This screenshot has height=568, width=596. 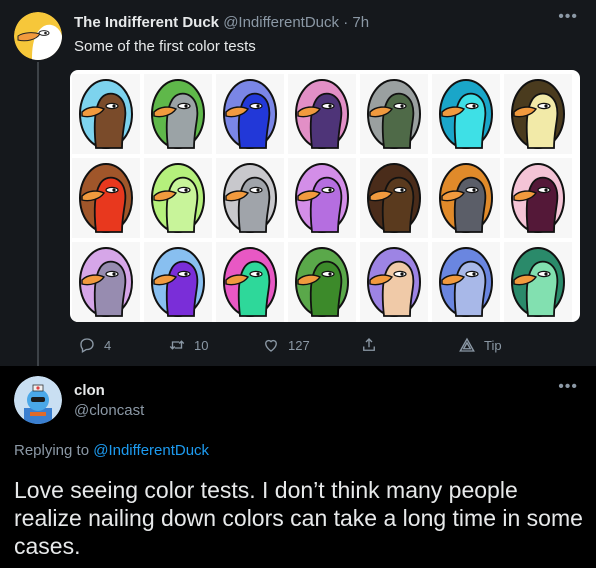 I want to click on author-handle: @IndifferentDuck, so click(x=281, y=22).